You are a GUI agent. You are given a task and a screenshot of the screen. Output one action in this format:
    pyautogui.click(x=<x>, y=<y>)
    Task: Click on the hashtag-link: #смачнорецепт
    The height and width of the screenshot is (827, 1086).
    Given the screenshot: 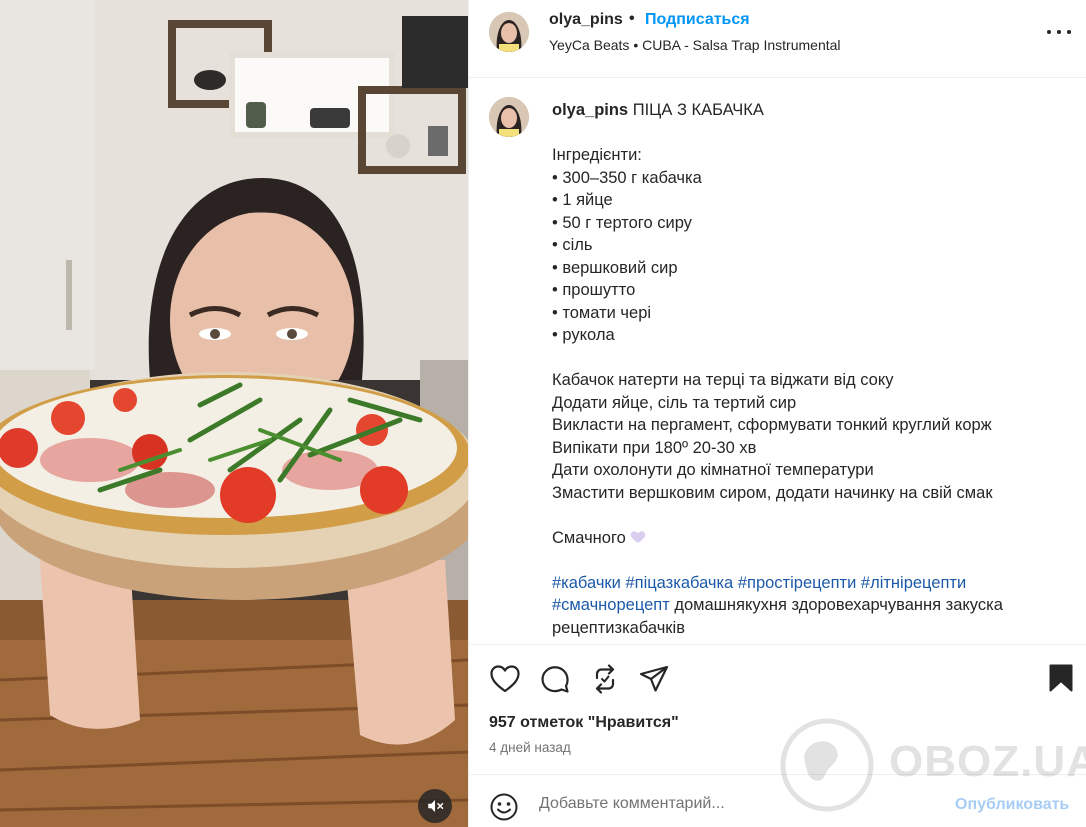 What is the action you would take?
    pyautogui.click(x=611, y=605)
    